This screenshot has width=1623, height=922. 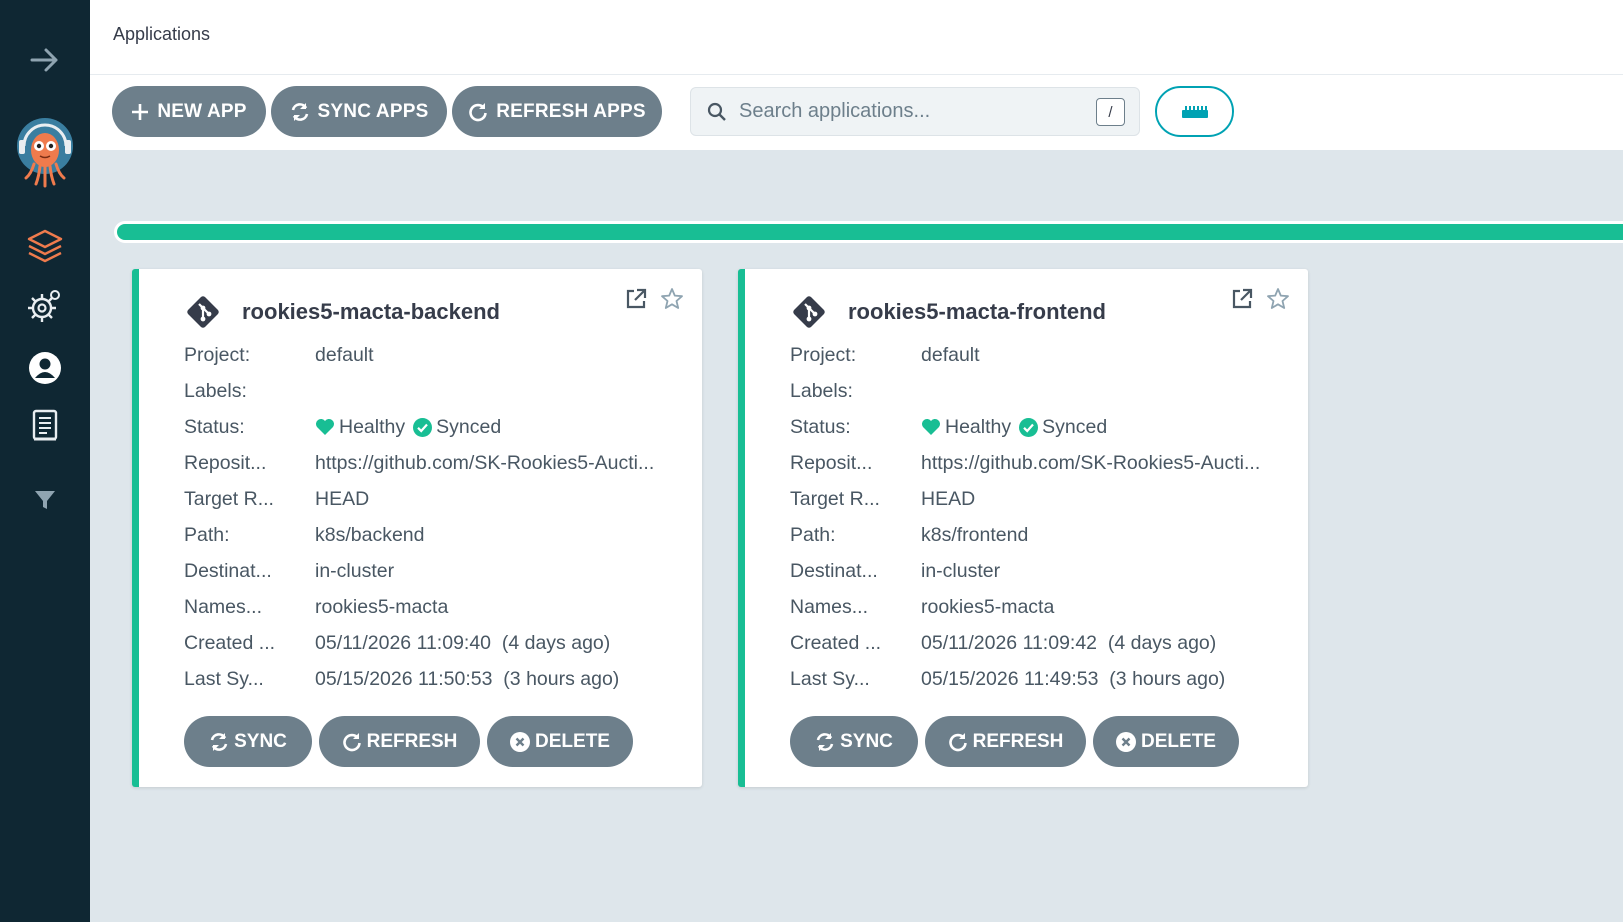 What do you see at coordinates (467, 678) in the screenshot?
I see `row-value: 05/15/2026 11:50:53 (3 hours ago)` at bounding box center [467, 678].